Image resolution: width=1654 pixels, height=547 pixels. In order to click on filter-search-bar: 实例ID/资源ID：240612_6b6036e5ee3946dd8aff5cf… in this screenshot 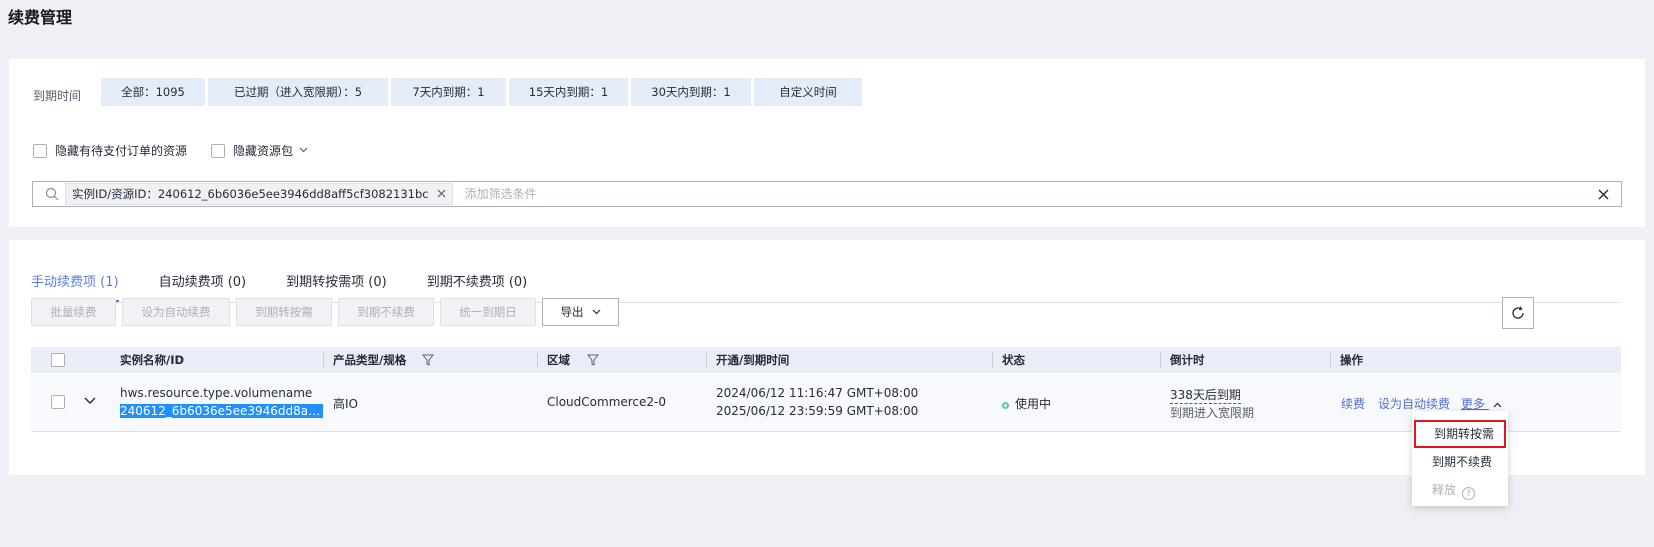, I will do `click(827, 194)`.